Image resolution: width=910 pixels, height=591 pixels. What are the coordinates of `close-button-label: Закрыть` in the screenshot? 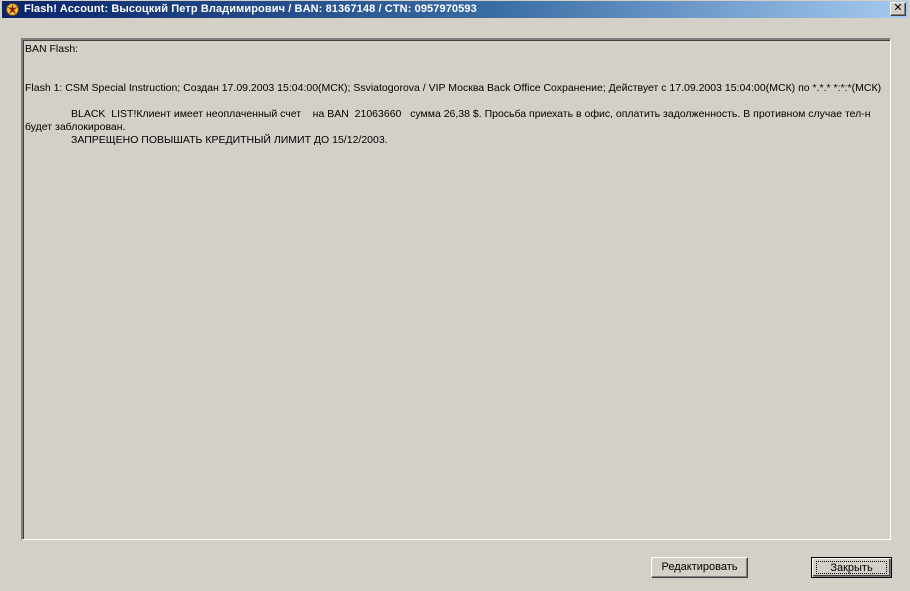 It's located at (851, 567).